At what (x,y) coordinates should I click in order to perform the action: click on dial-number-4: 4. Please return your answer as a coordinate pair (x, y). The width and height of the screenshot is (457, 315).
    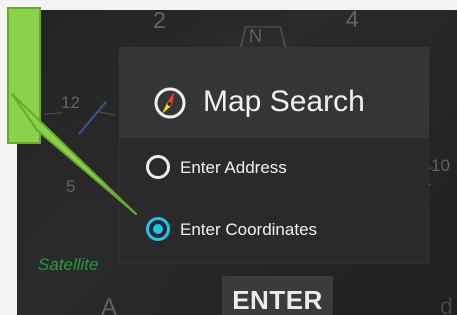
    Looking at the image, I should click on (352, 21).